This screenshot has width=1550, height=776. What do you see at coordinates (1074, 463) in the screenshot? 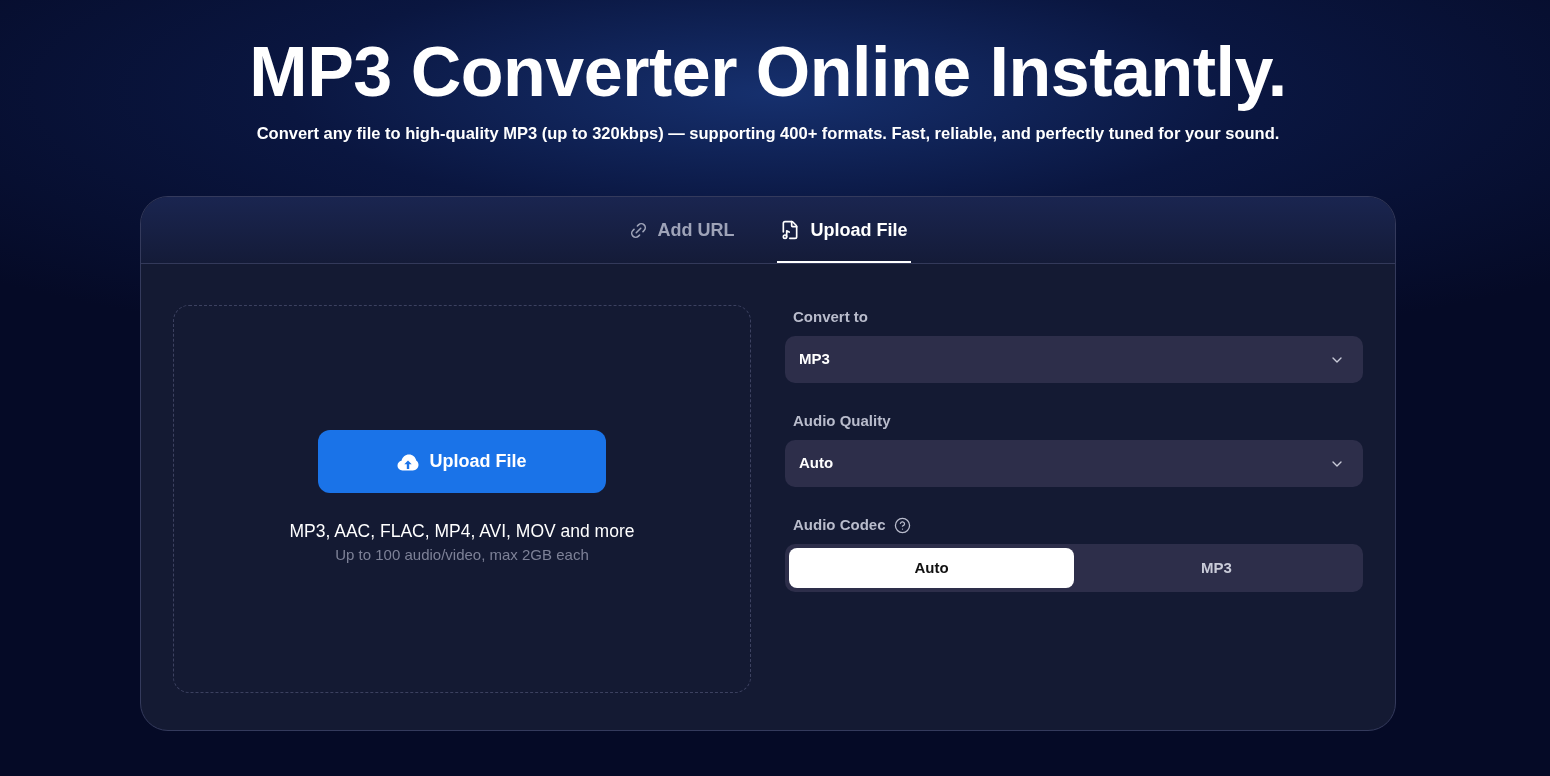
I see `dropdown-select: Auto` at bounding box center [1074, 463].